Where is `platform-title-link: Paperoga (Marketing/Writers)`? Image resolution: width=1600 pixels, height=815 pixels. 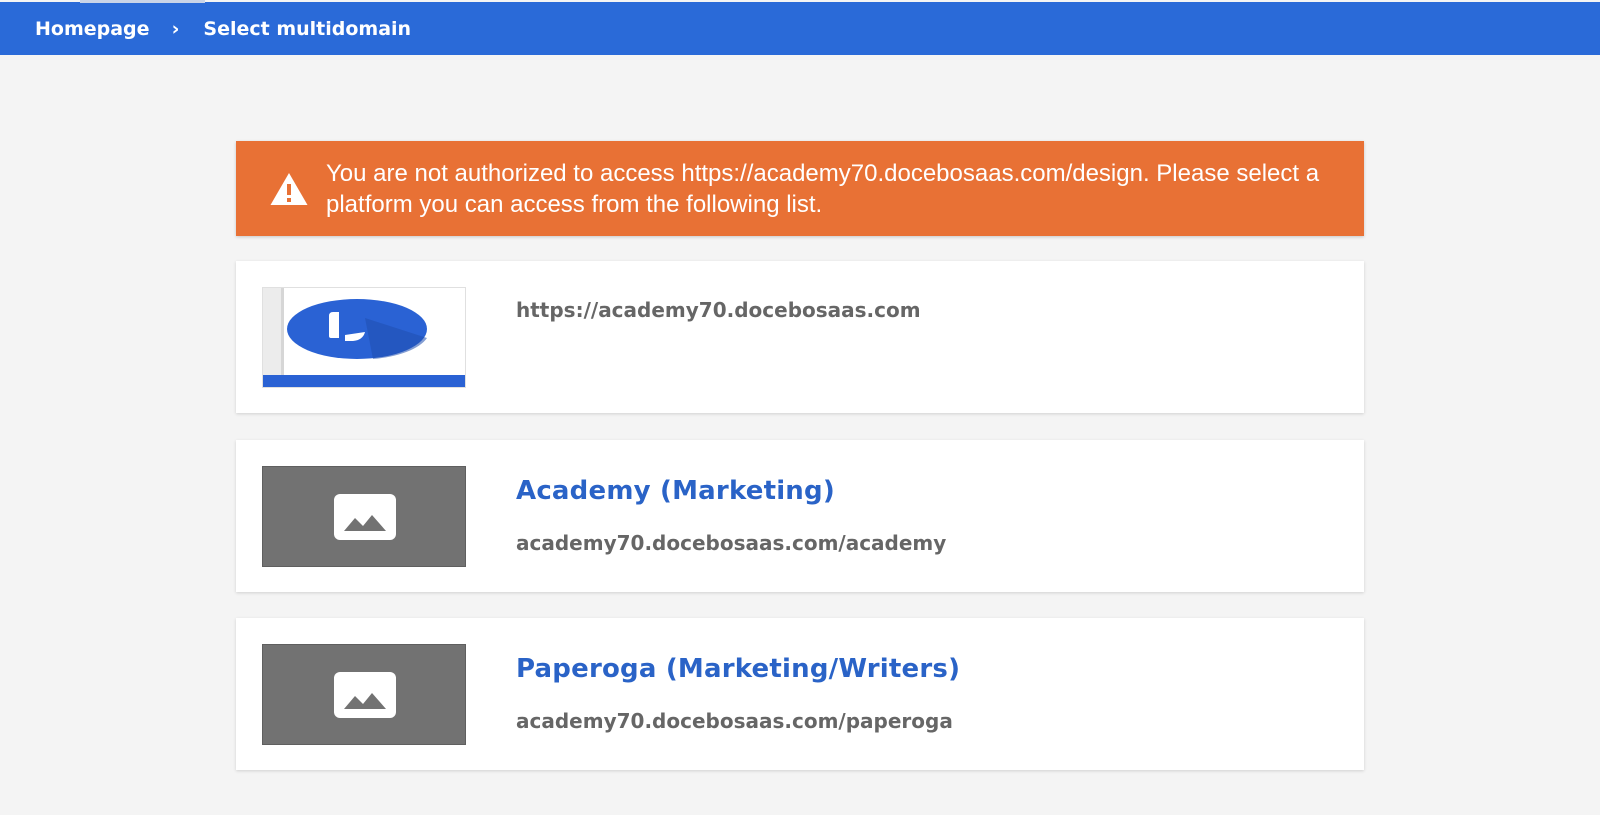 platform-title-link: Paperoga (Marketing/Writers) is located at coordinates (738, 669).